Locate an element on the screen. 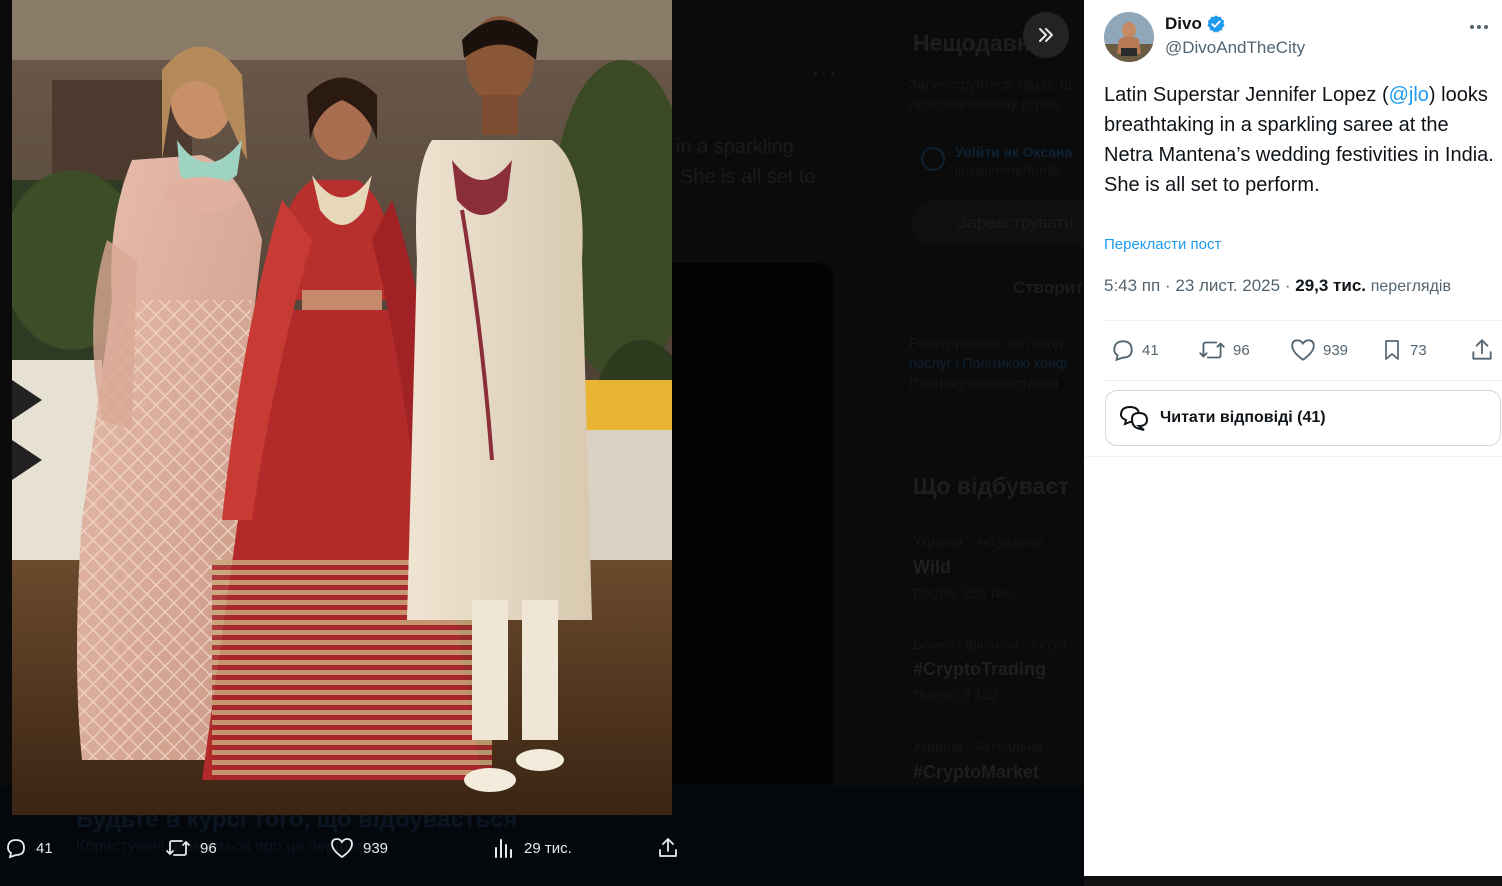  media-repost-button: 96 is located at coordinates (190, 848).